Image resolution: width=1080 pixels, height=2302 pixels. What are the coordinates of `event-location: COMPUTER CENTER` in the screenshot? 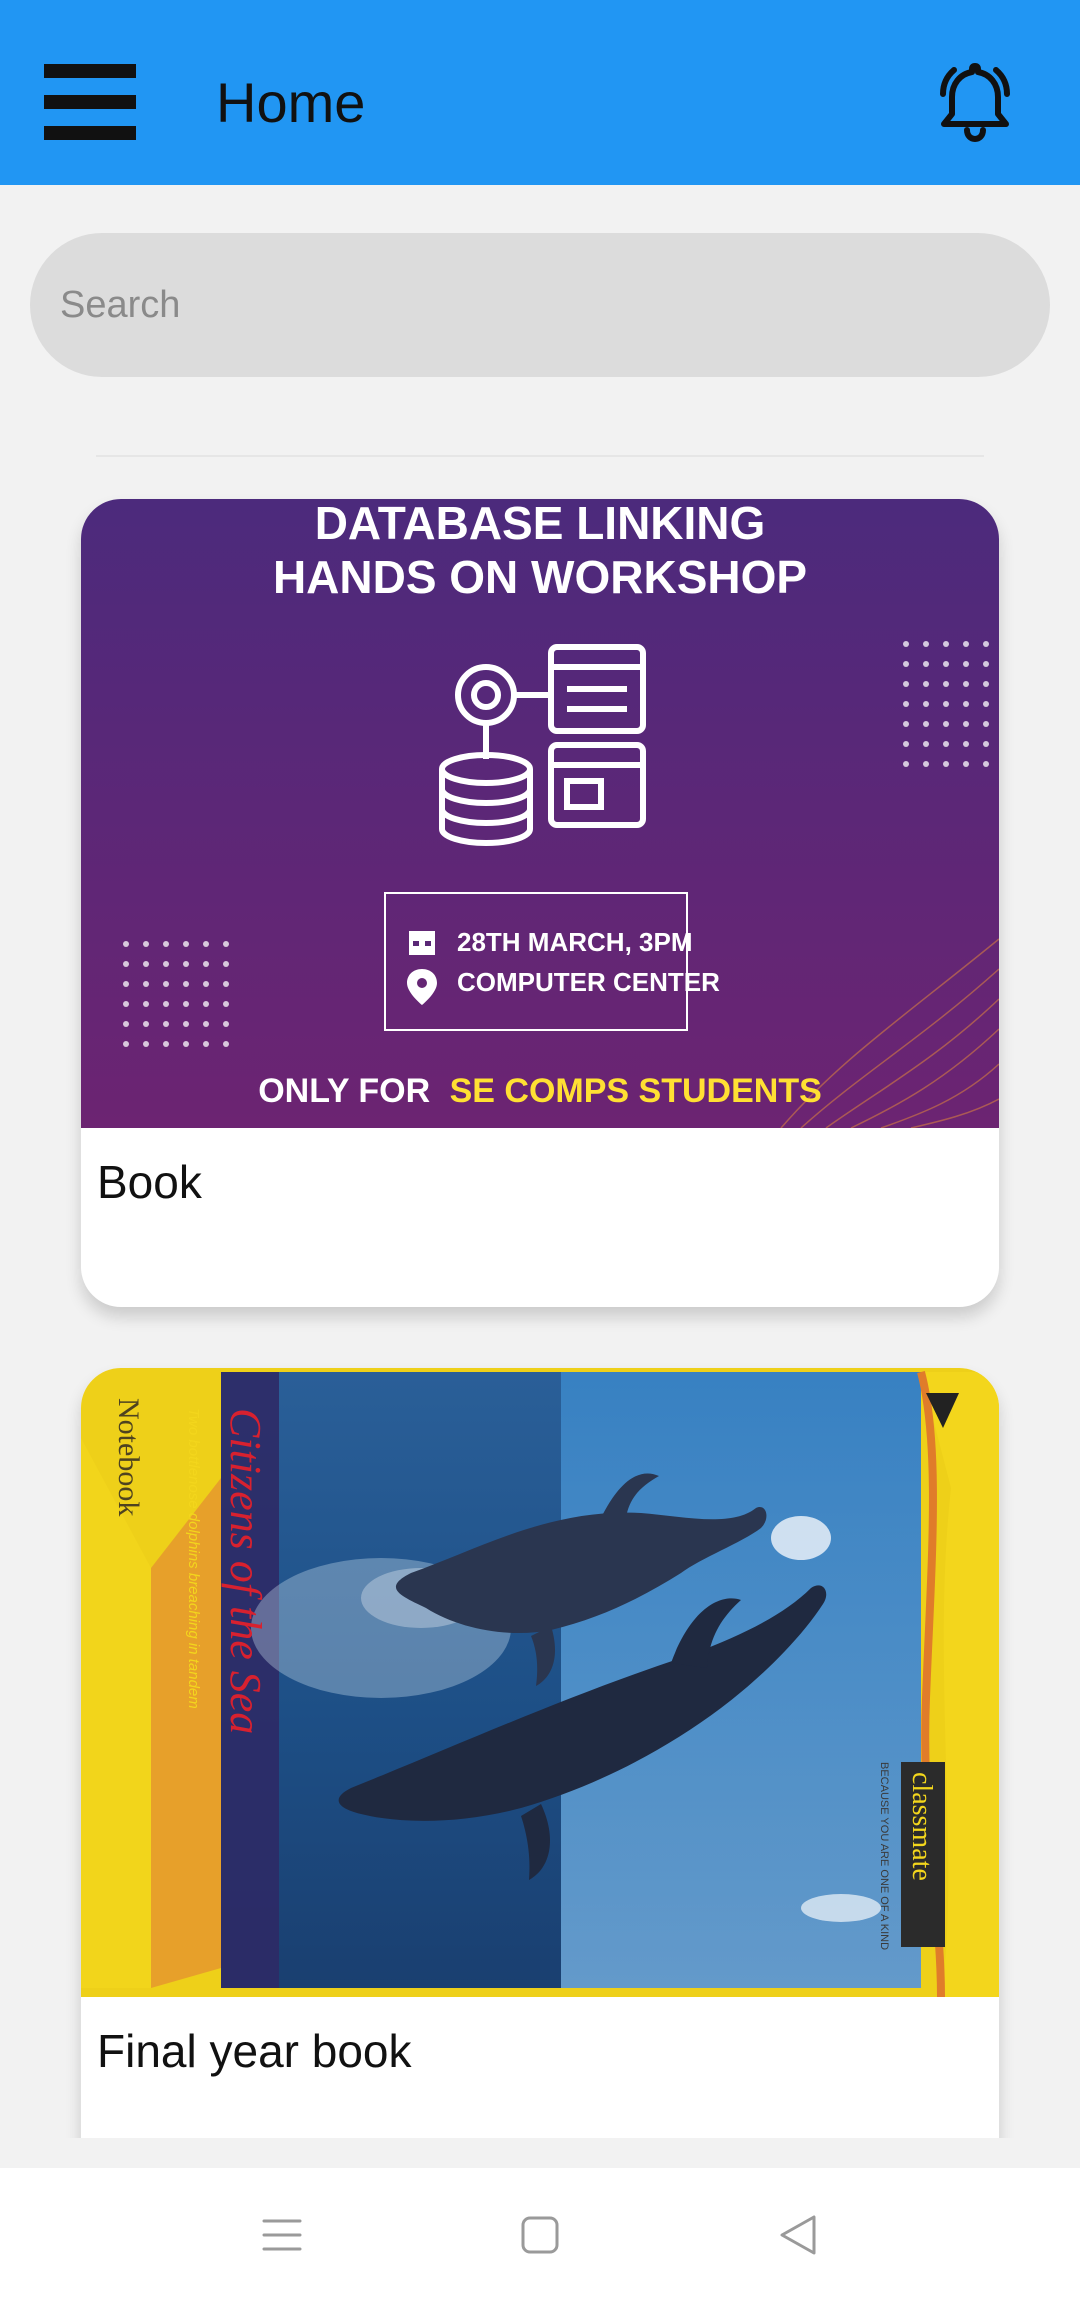 It's located at (588, 982).